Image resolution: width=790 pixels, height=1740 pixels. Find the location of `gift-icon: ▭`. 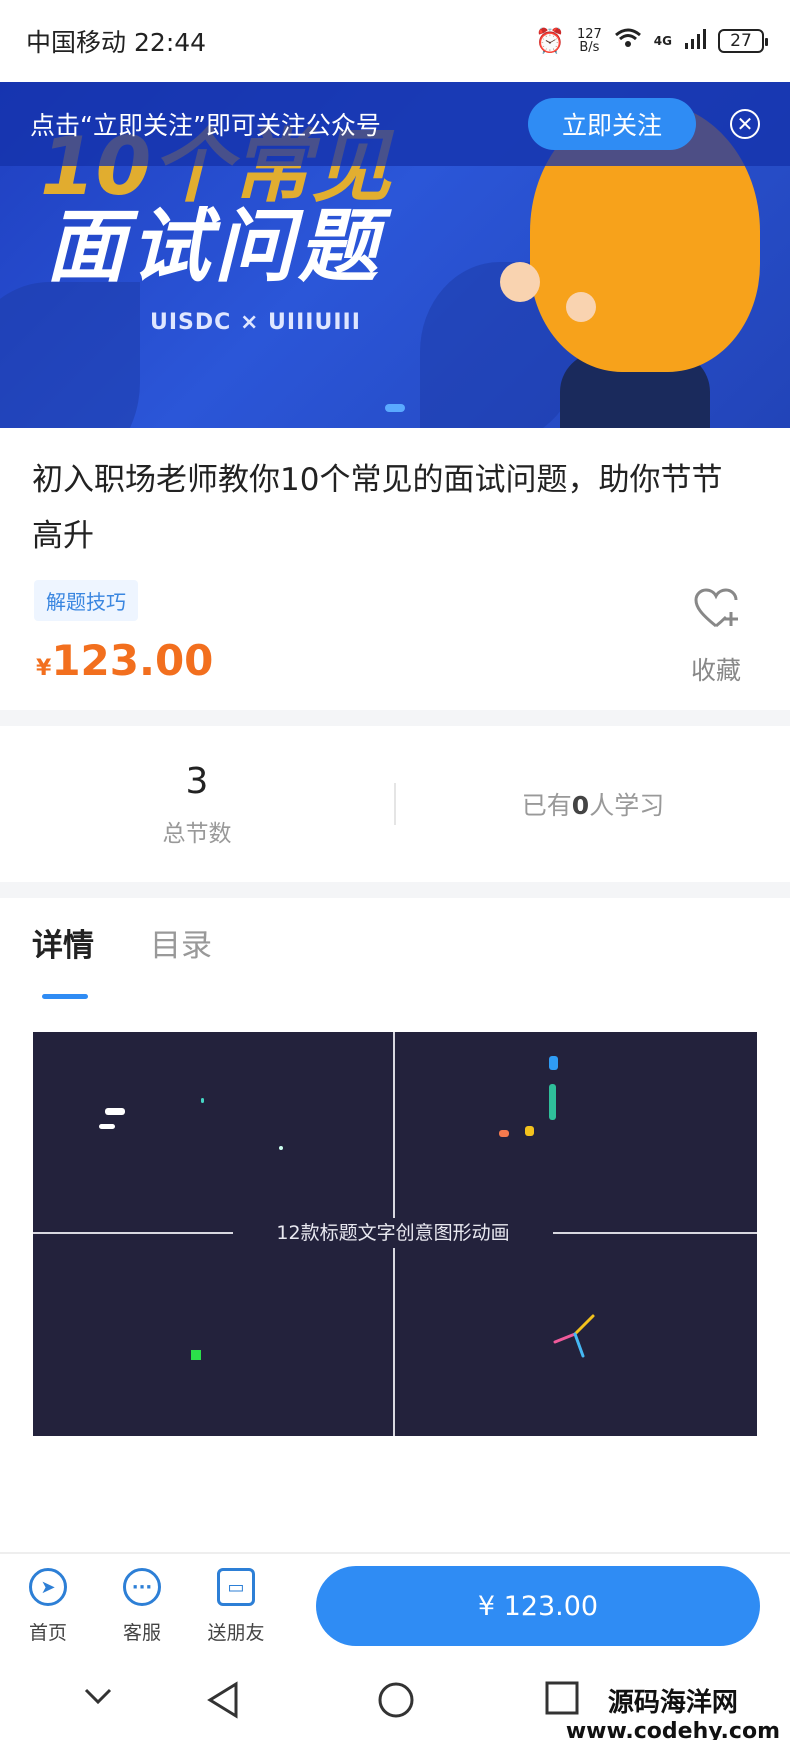

gift-icon: ▭ is located at coordinates (236, 1587).